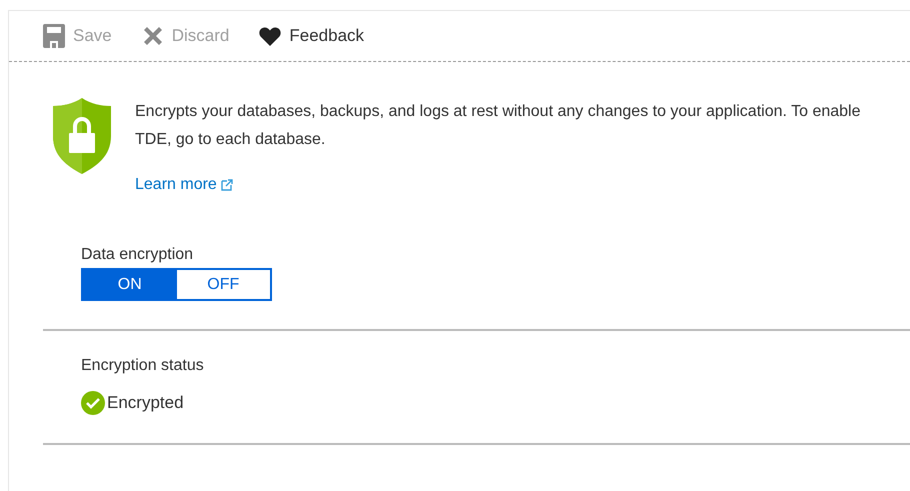  I want to click on heart-icon, so click(270, 36).